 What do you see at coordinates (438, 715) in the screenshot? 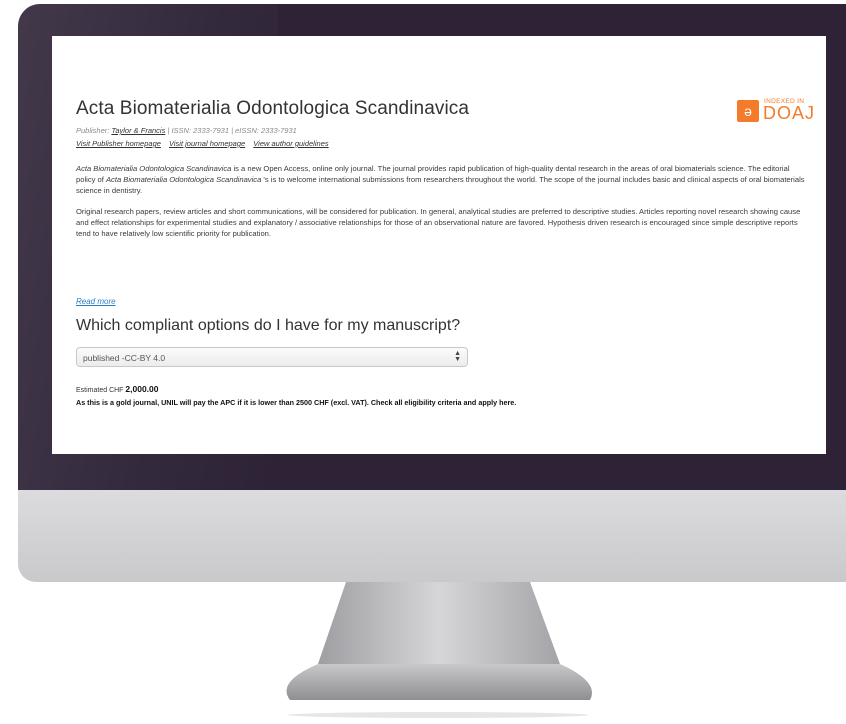
I see `stand-shadow` at bounding box center [438, 715].